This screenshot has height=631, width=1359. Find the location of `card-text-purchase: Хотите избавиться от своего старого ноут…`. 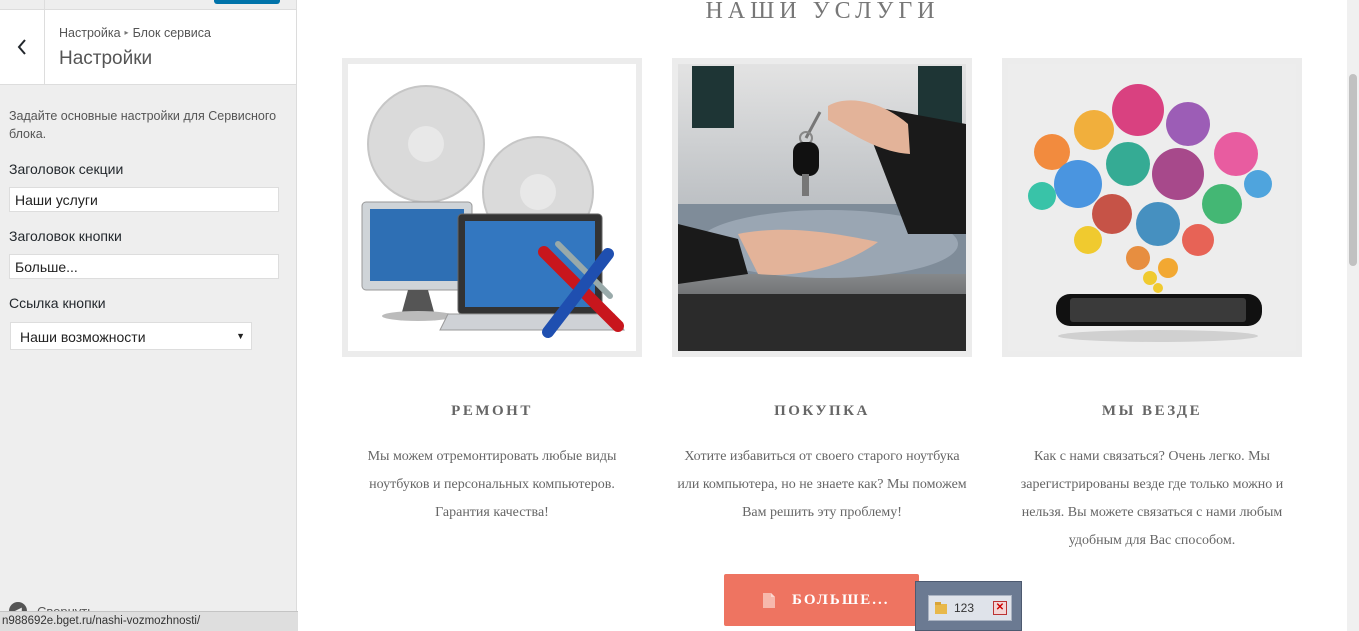

card-text-purchase: Хотите избавиться от своего старого ноут… is located at coordinates (822, 484).